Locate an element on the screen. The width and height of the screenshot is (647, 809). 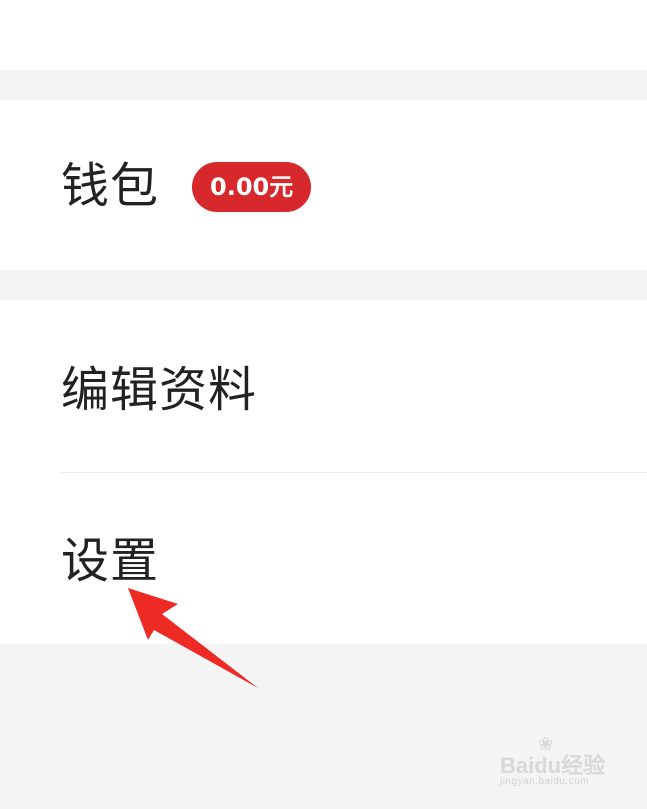
watermark-url: jingyan.baidu.com is located at coordinates (545, 781).